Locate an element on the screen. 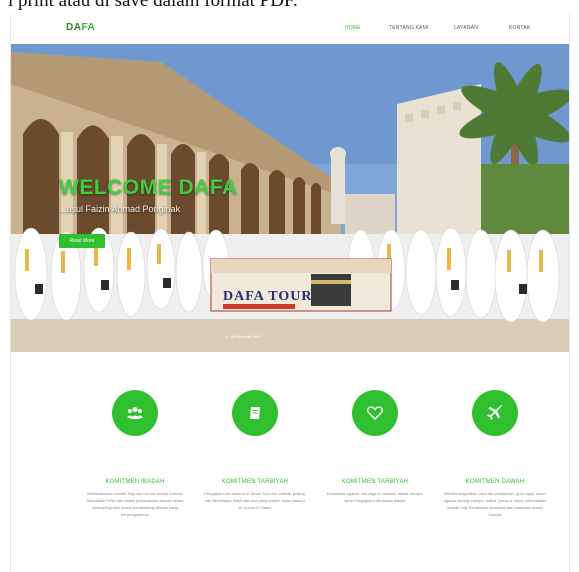 Image resolution: width=579 pixels, height=572 pixels. logo-suffix: FA is located at coordinates (88, 27).